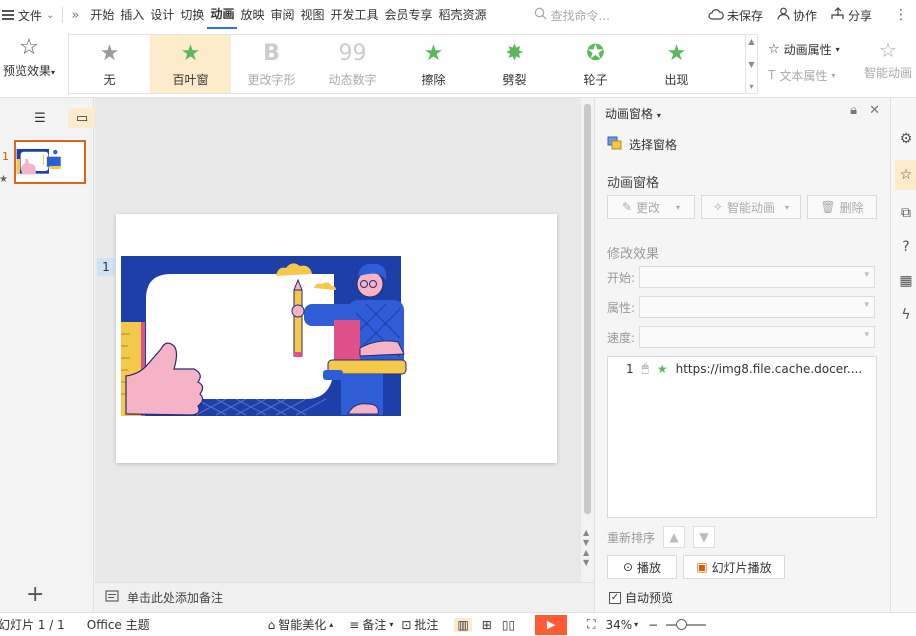 This screenshot has width=916, height=636. What do you see at coordinates (628, 567) in the screenshot?
I see `play-circle-icon: ⊙` at bounding box center [628, 567].